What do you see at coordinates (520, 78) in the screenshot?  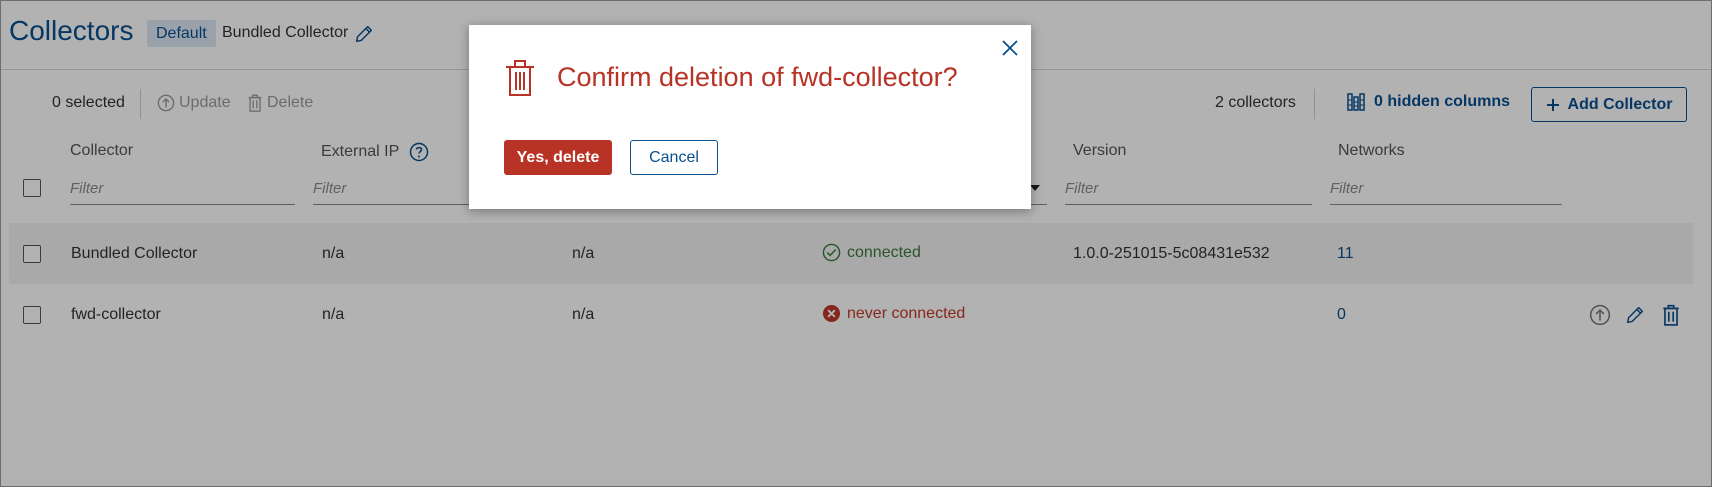 I see `trash-icon` at bounding box center [520, 78].